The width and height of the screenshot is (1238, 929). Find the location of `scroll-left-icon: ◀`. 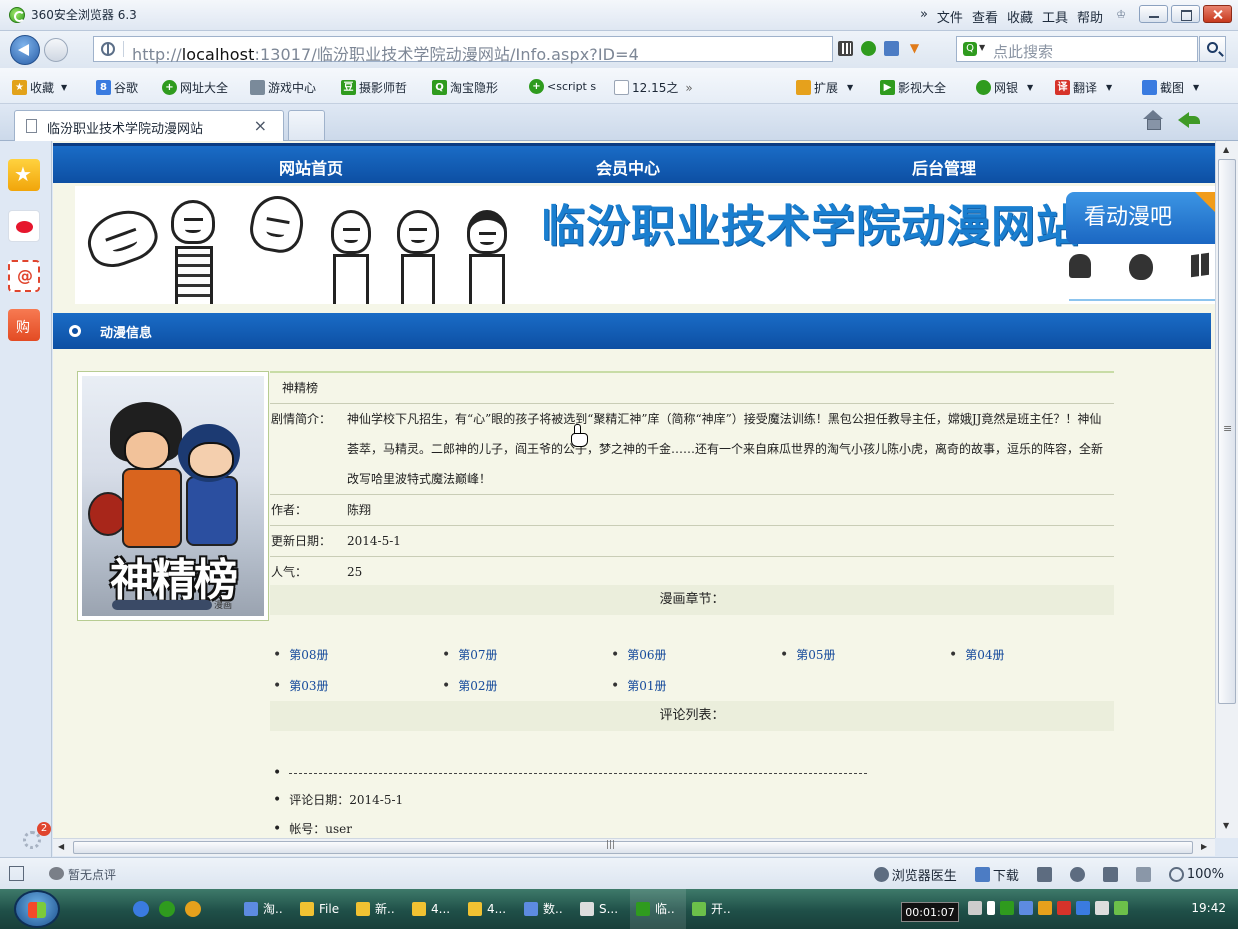

scroll-left-icon: ◀ is located at coordinates (61, 846).